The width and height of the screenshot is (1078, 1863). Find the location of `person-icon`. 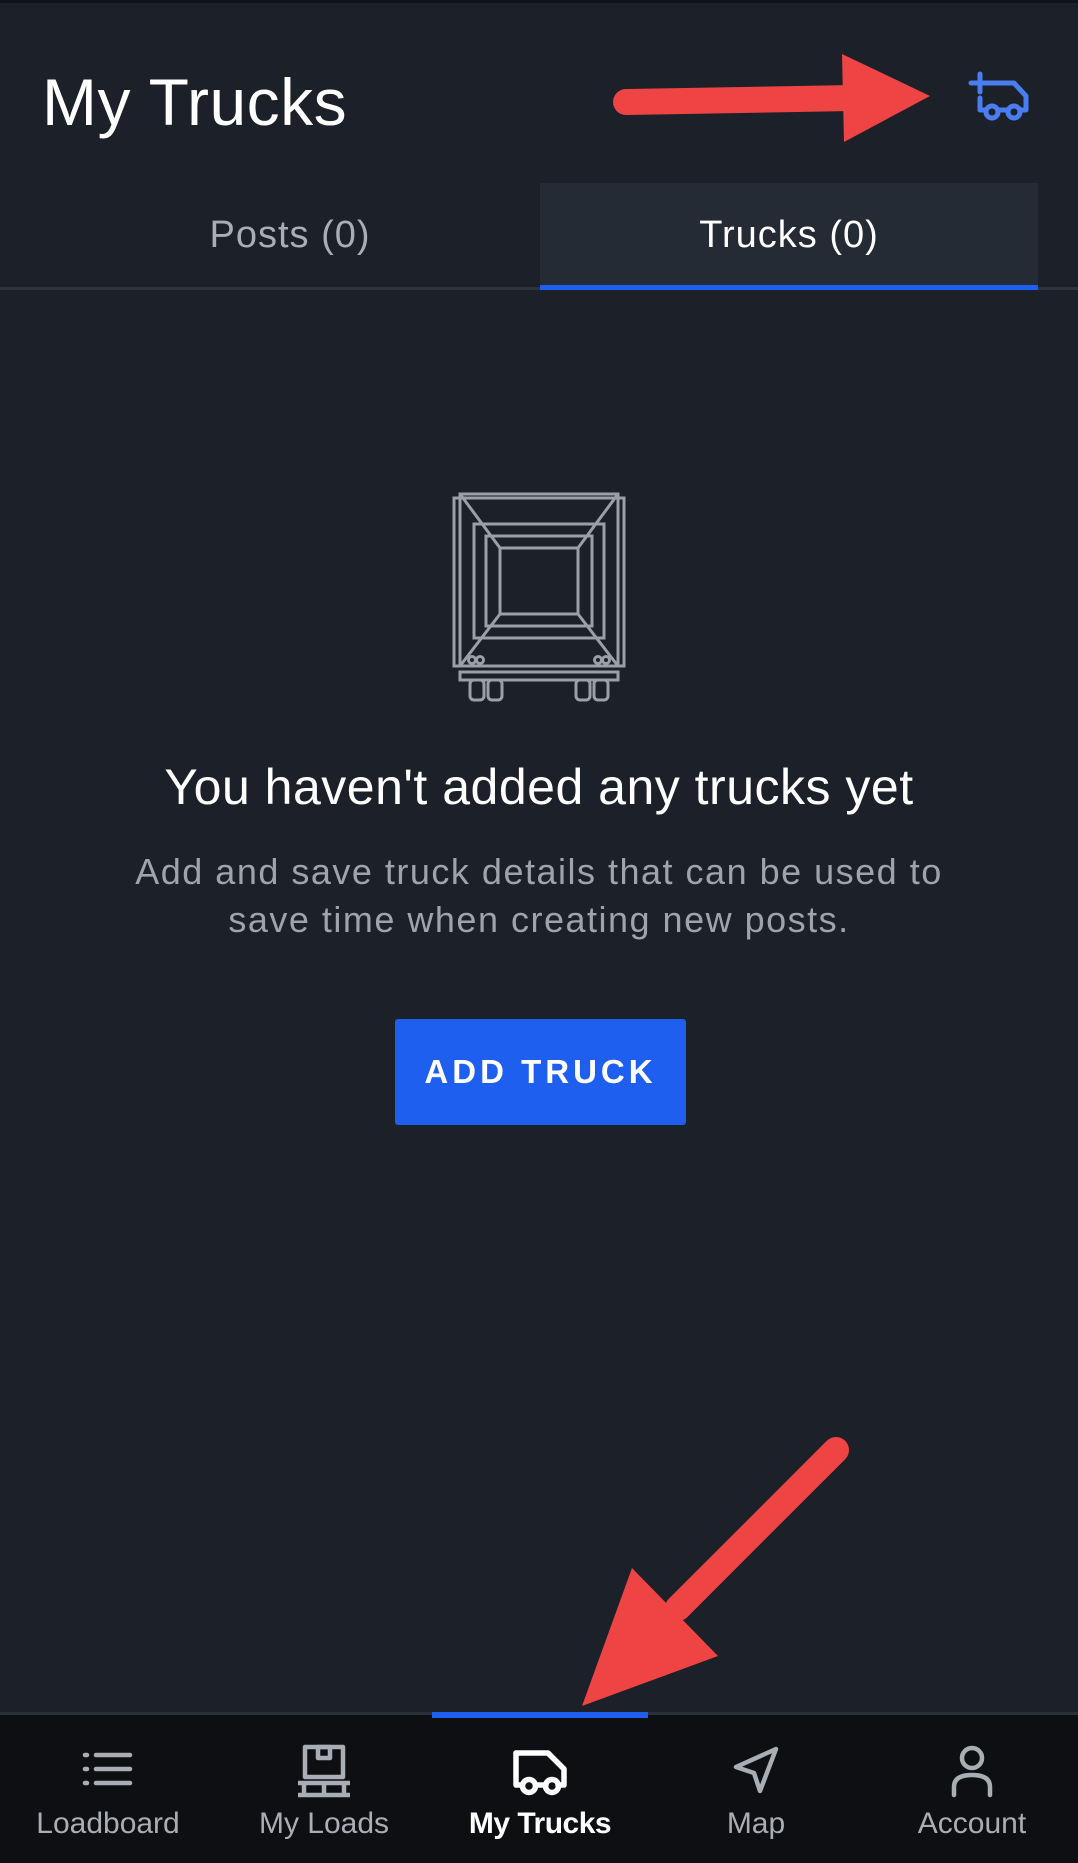

person-icon is located at coordinates (972, 1771).